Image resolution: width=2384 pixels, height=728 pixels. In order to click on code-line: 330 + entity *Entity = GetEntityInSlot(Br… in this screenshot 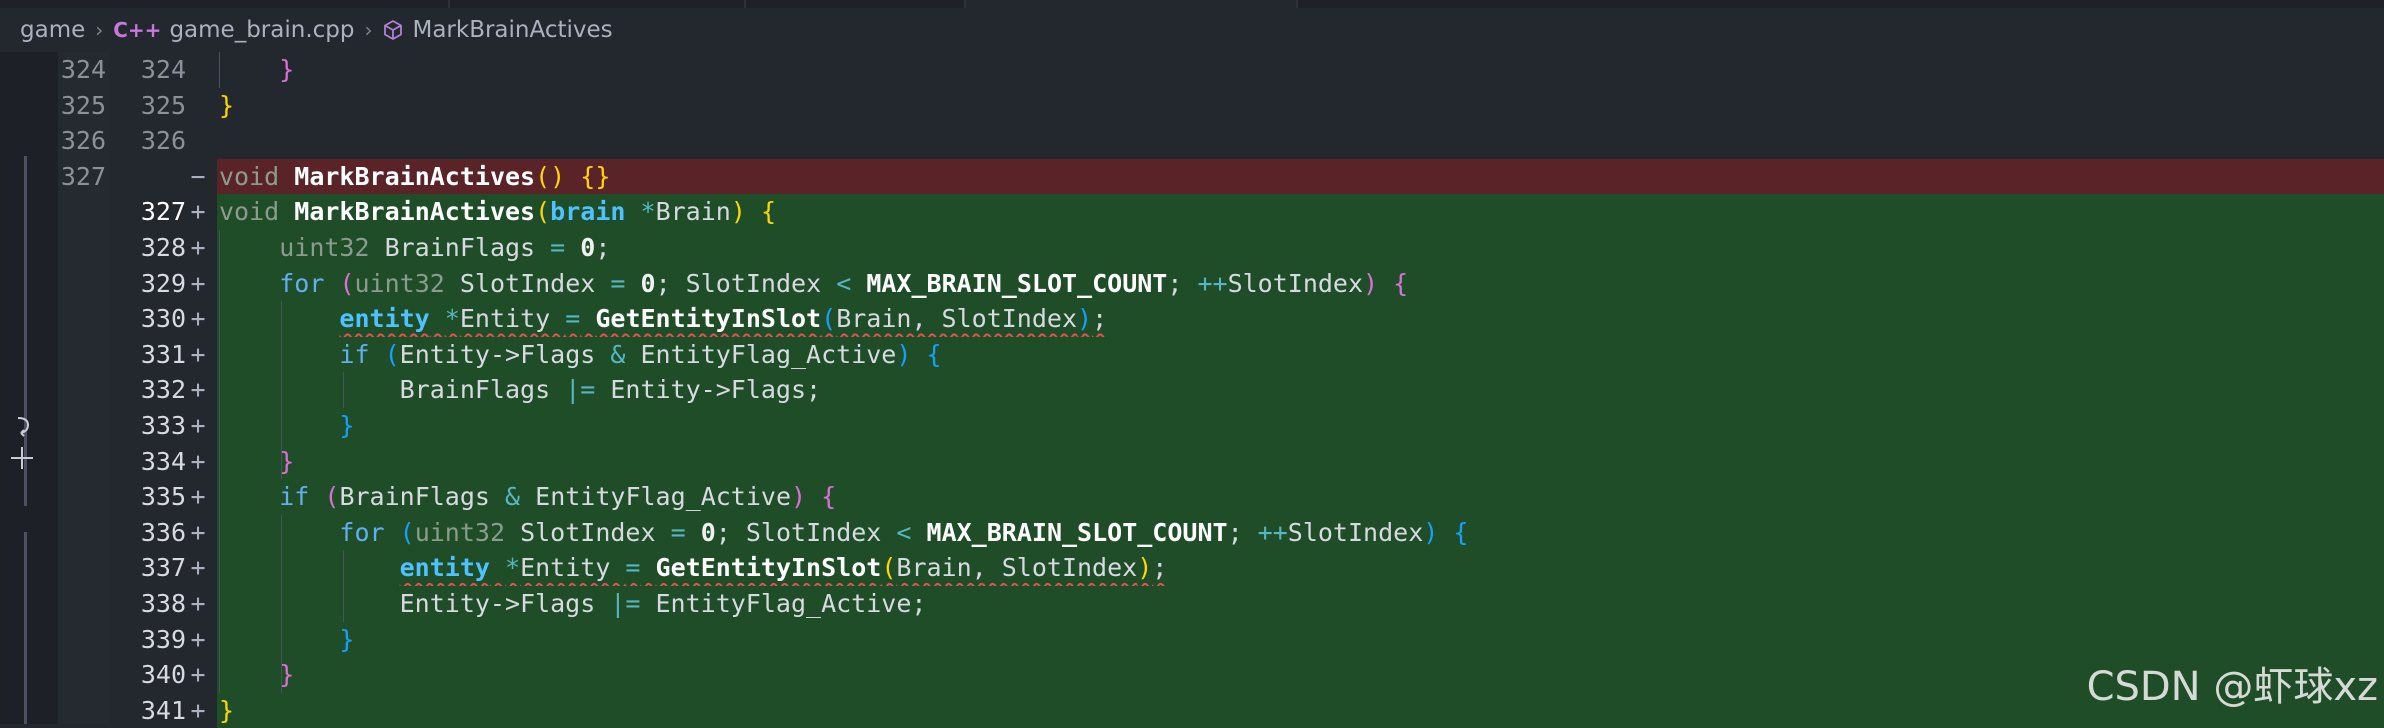, I will do `click(1192, 319)`.